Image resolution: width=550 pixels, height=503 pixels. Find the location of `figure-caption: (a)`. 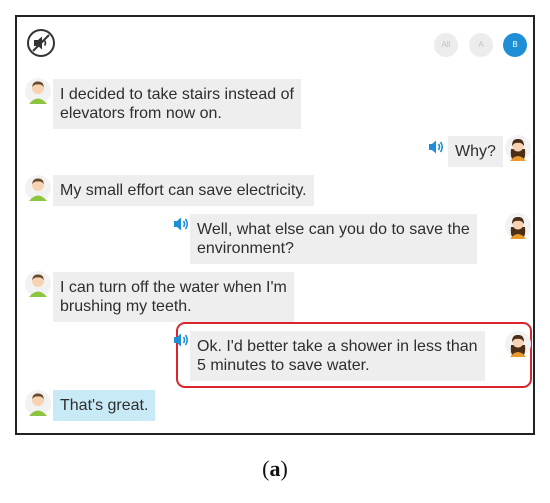

figure-caption: (a) is located at coordinates (275, 468).